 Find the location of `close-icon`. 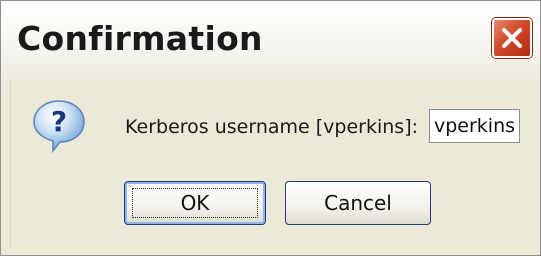

close-icon is located at coordinates (512, 38).